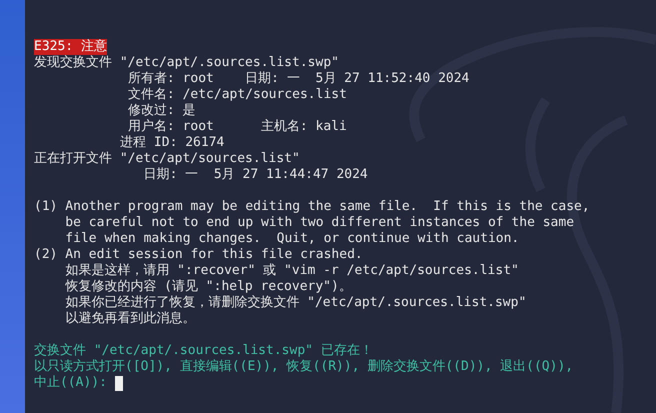 Image resolution: width=656 pixels, height=413 pixels. Describe the element at coordinates (255, 175) in the screenshot. I see `terminal-line: 日期: 一 5月 27 11:44:47 2024` at that location.